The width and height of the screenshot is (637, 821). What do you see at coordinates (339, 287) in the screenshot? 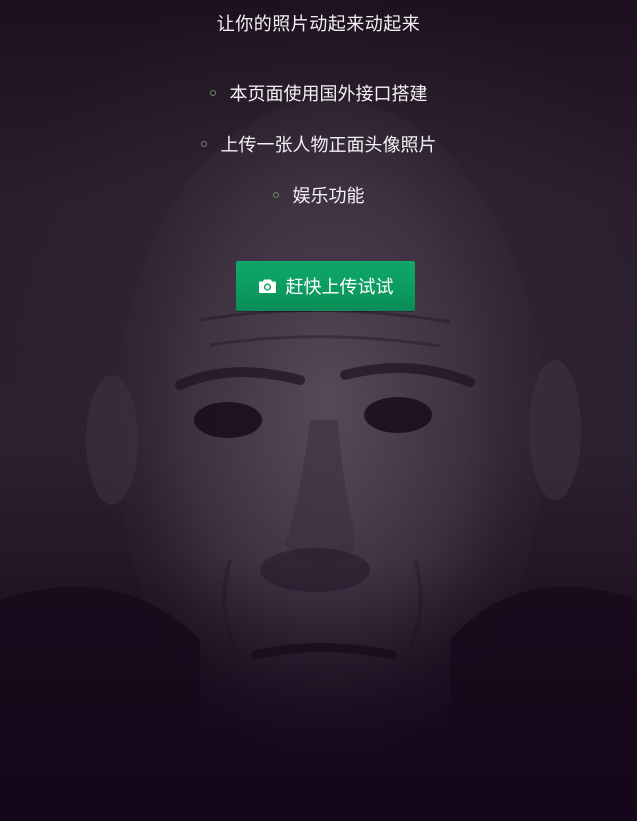
I see `upload-button-label: 赶快上传试试` at bounding box center [339, 287].